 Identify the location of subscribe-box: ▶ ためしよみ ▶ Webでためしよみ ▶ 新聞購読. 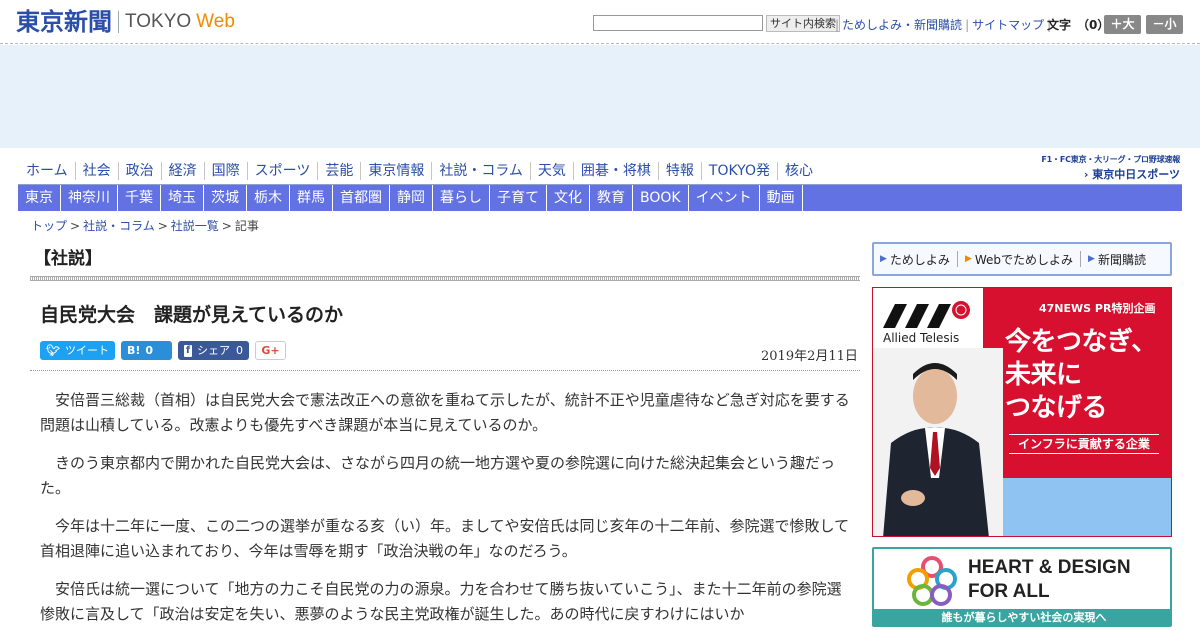
(1022, 259).